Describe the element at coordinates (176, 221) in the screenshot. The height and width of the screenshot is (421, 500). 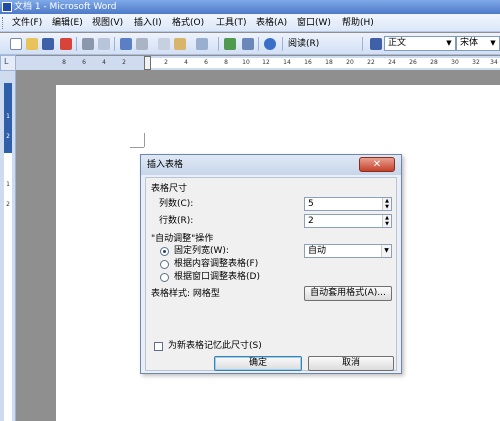
I see `rows-label: 行数(R):` at that location.